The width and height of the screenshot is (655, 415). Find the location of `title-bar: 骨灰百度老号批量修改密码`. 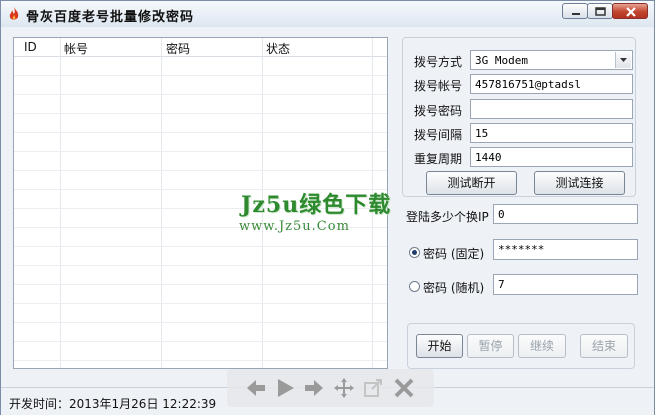

title-bar: 骨灰百度老号批量修改密码 is located at coordinates (327, 14).